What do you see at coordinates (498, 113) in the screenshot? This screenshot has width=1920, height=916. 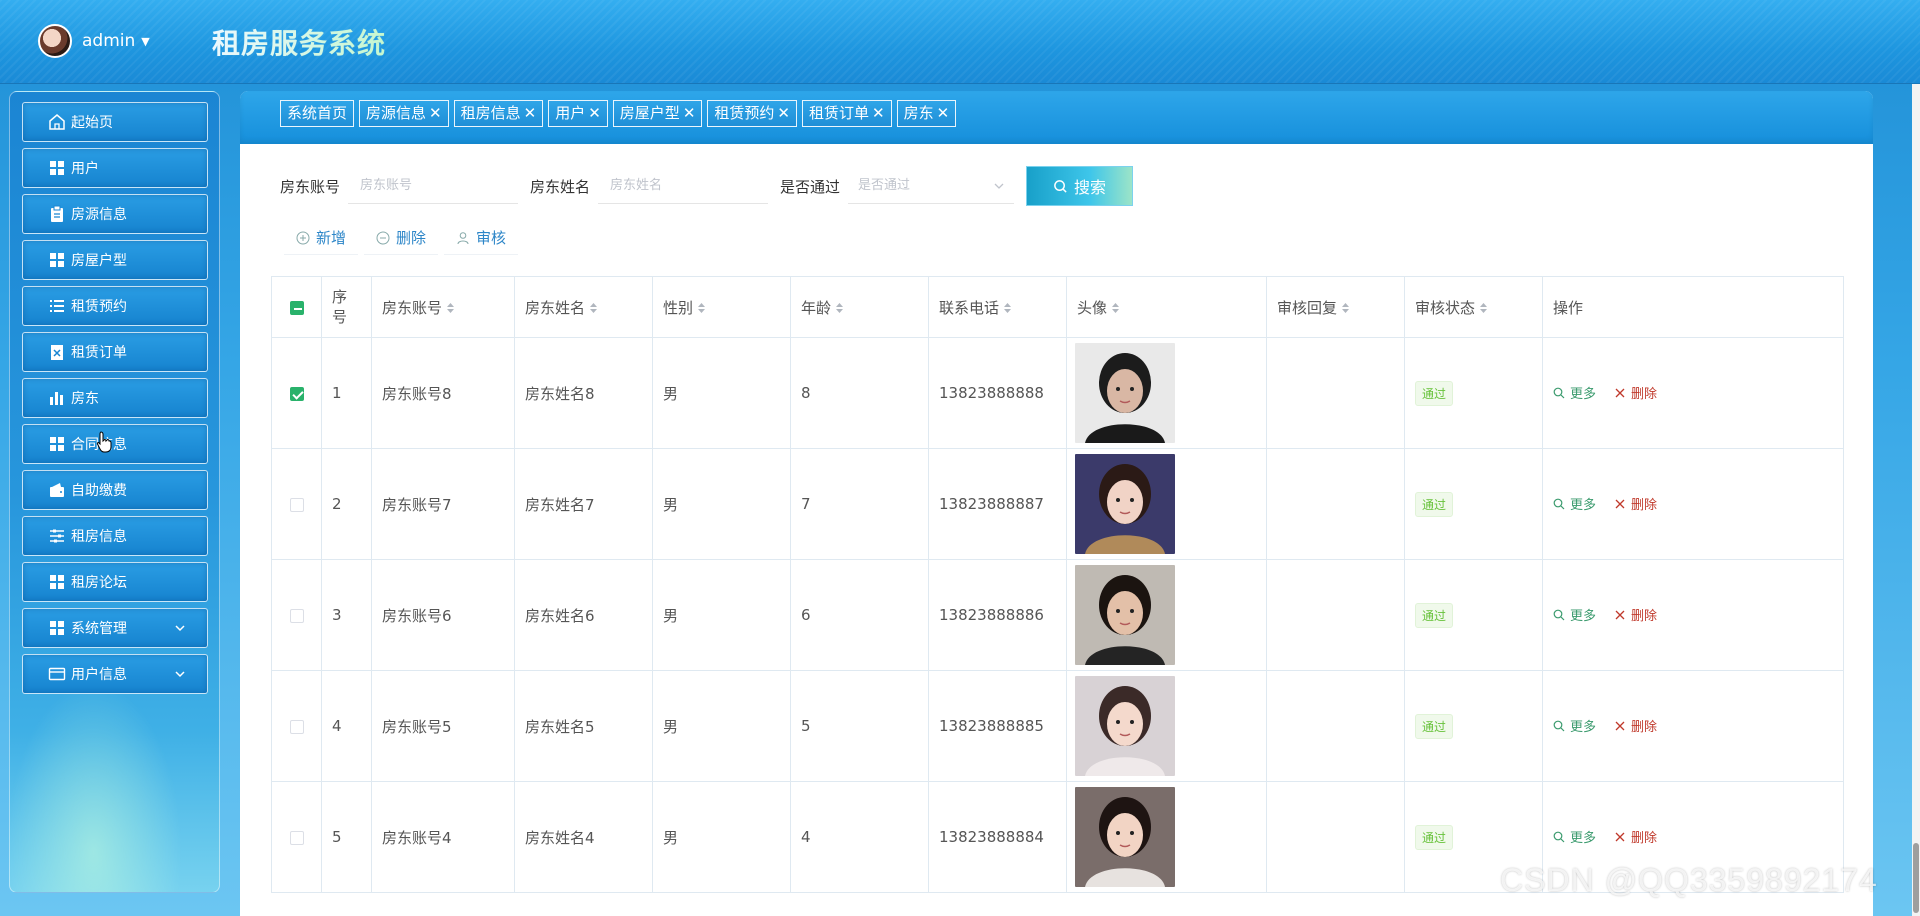 I see `tab-2: 租房信息 ✕` at bounding box center [498, 113].